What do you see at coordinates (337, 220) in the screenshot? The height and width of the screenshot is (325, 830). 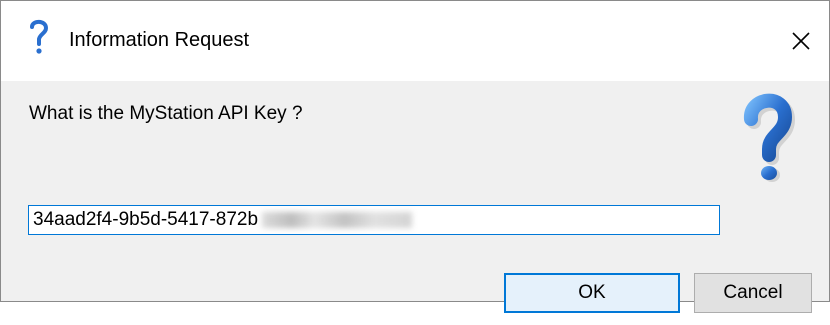 I see `obscured-text` at bounding box center [337, 220].